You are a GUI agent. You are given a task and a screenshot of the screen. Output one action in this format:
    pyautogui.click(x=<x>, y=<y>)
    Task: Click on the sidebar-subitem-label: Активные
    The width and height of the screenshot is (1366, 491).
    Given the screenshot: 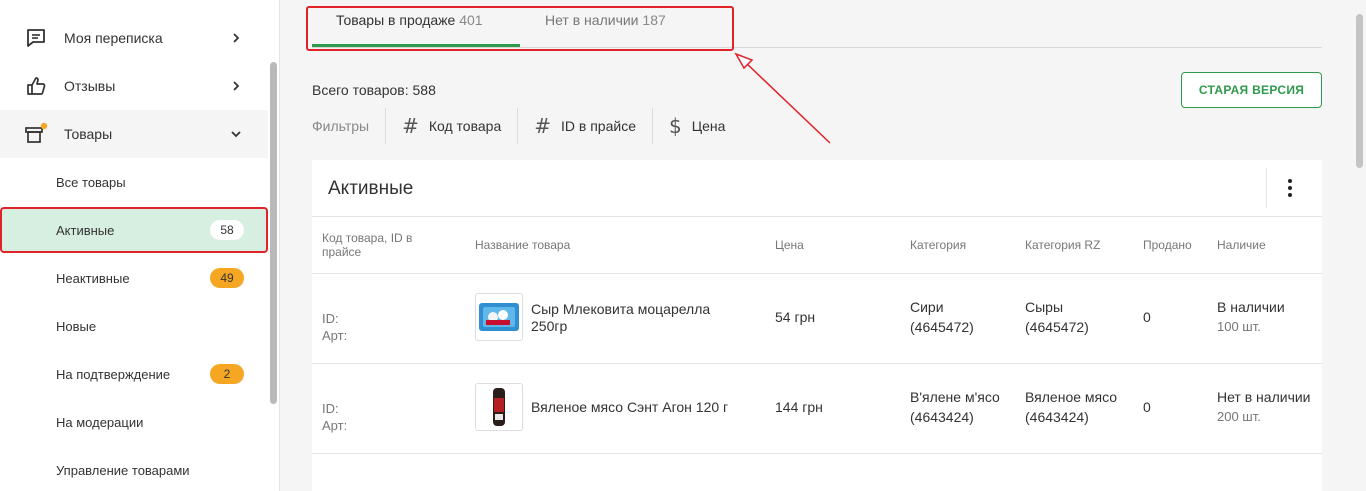 What is the action you would take?
    pyautogui.click(x=85, y=230)
    